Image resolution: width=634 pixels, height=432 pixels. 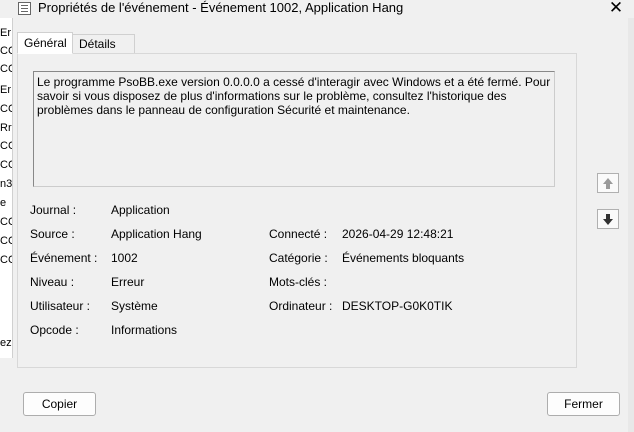 I want to click on previous-event-button, so click(x=608, y=183).